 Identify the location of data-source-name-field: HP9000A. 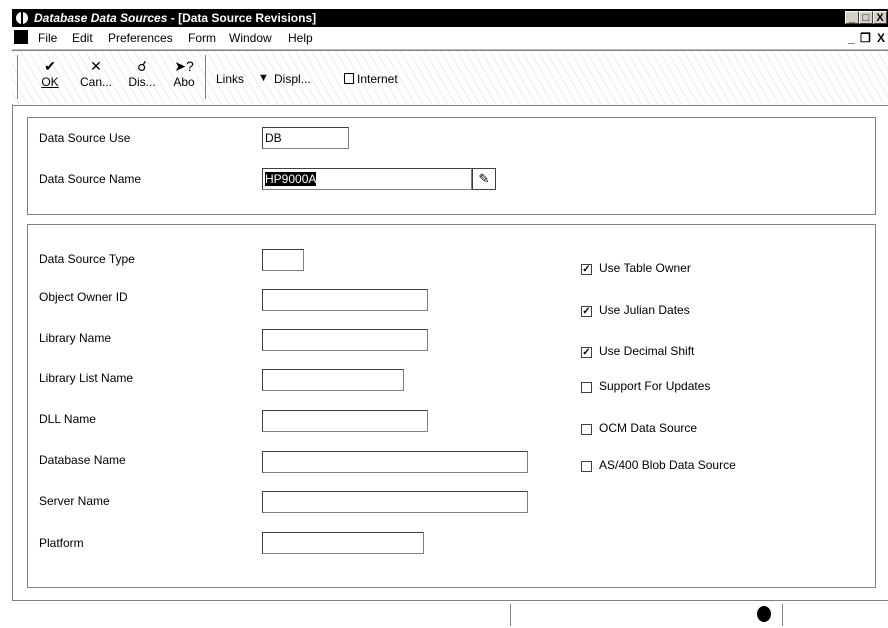
(367, 179).